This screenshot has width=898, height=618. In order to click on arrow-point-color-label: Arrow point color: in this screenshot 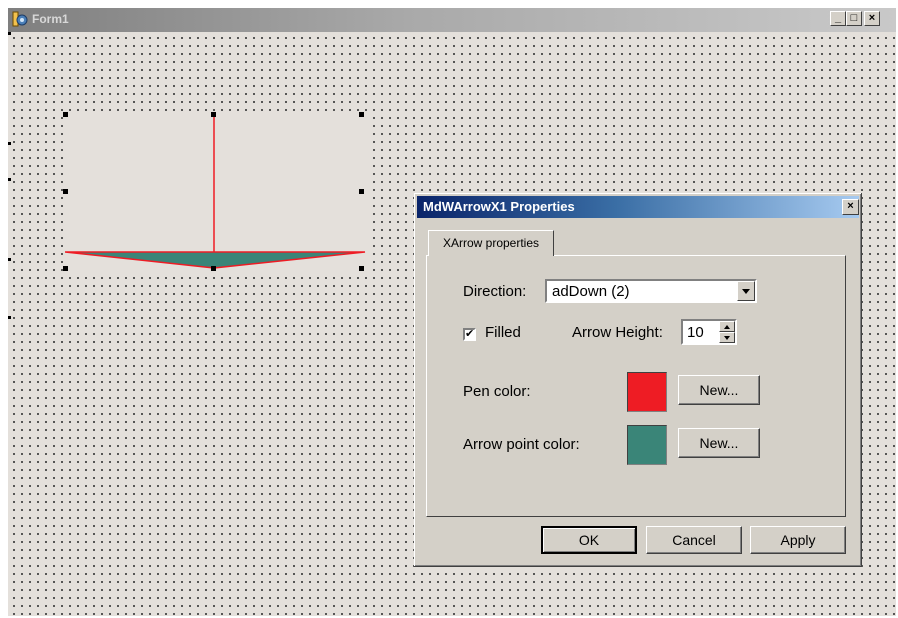, I will do `click(521, 444)`.